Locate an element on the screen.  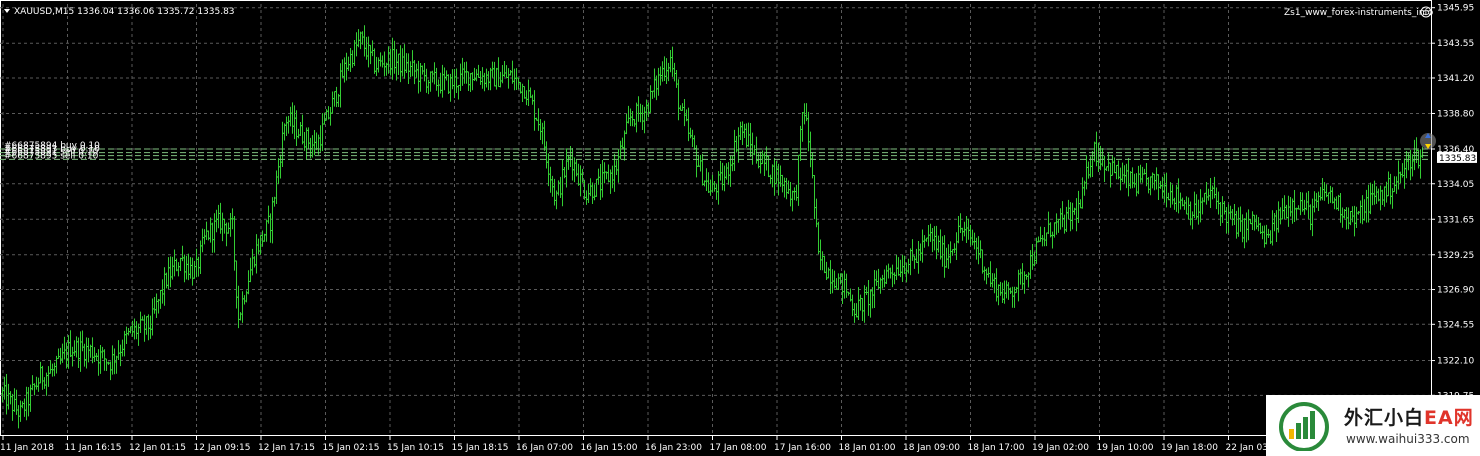
order-label: #66875895 sell 0.10 is located at coordinates (51, 156).